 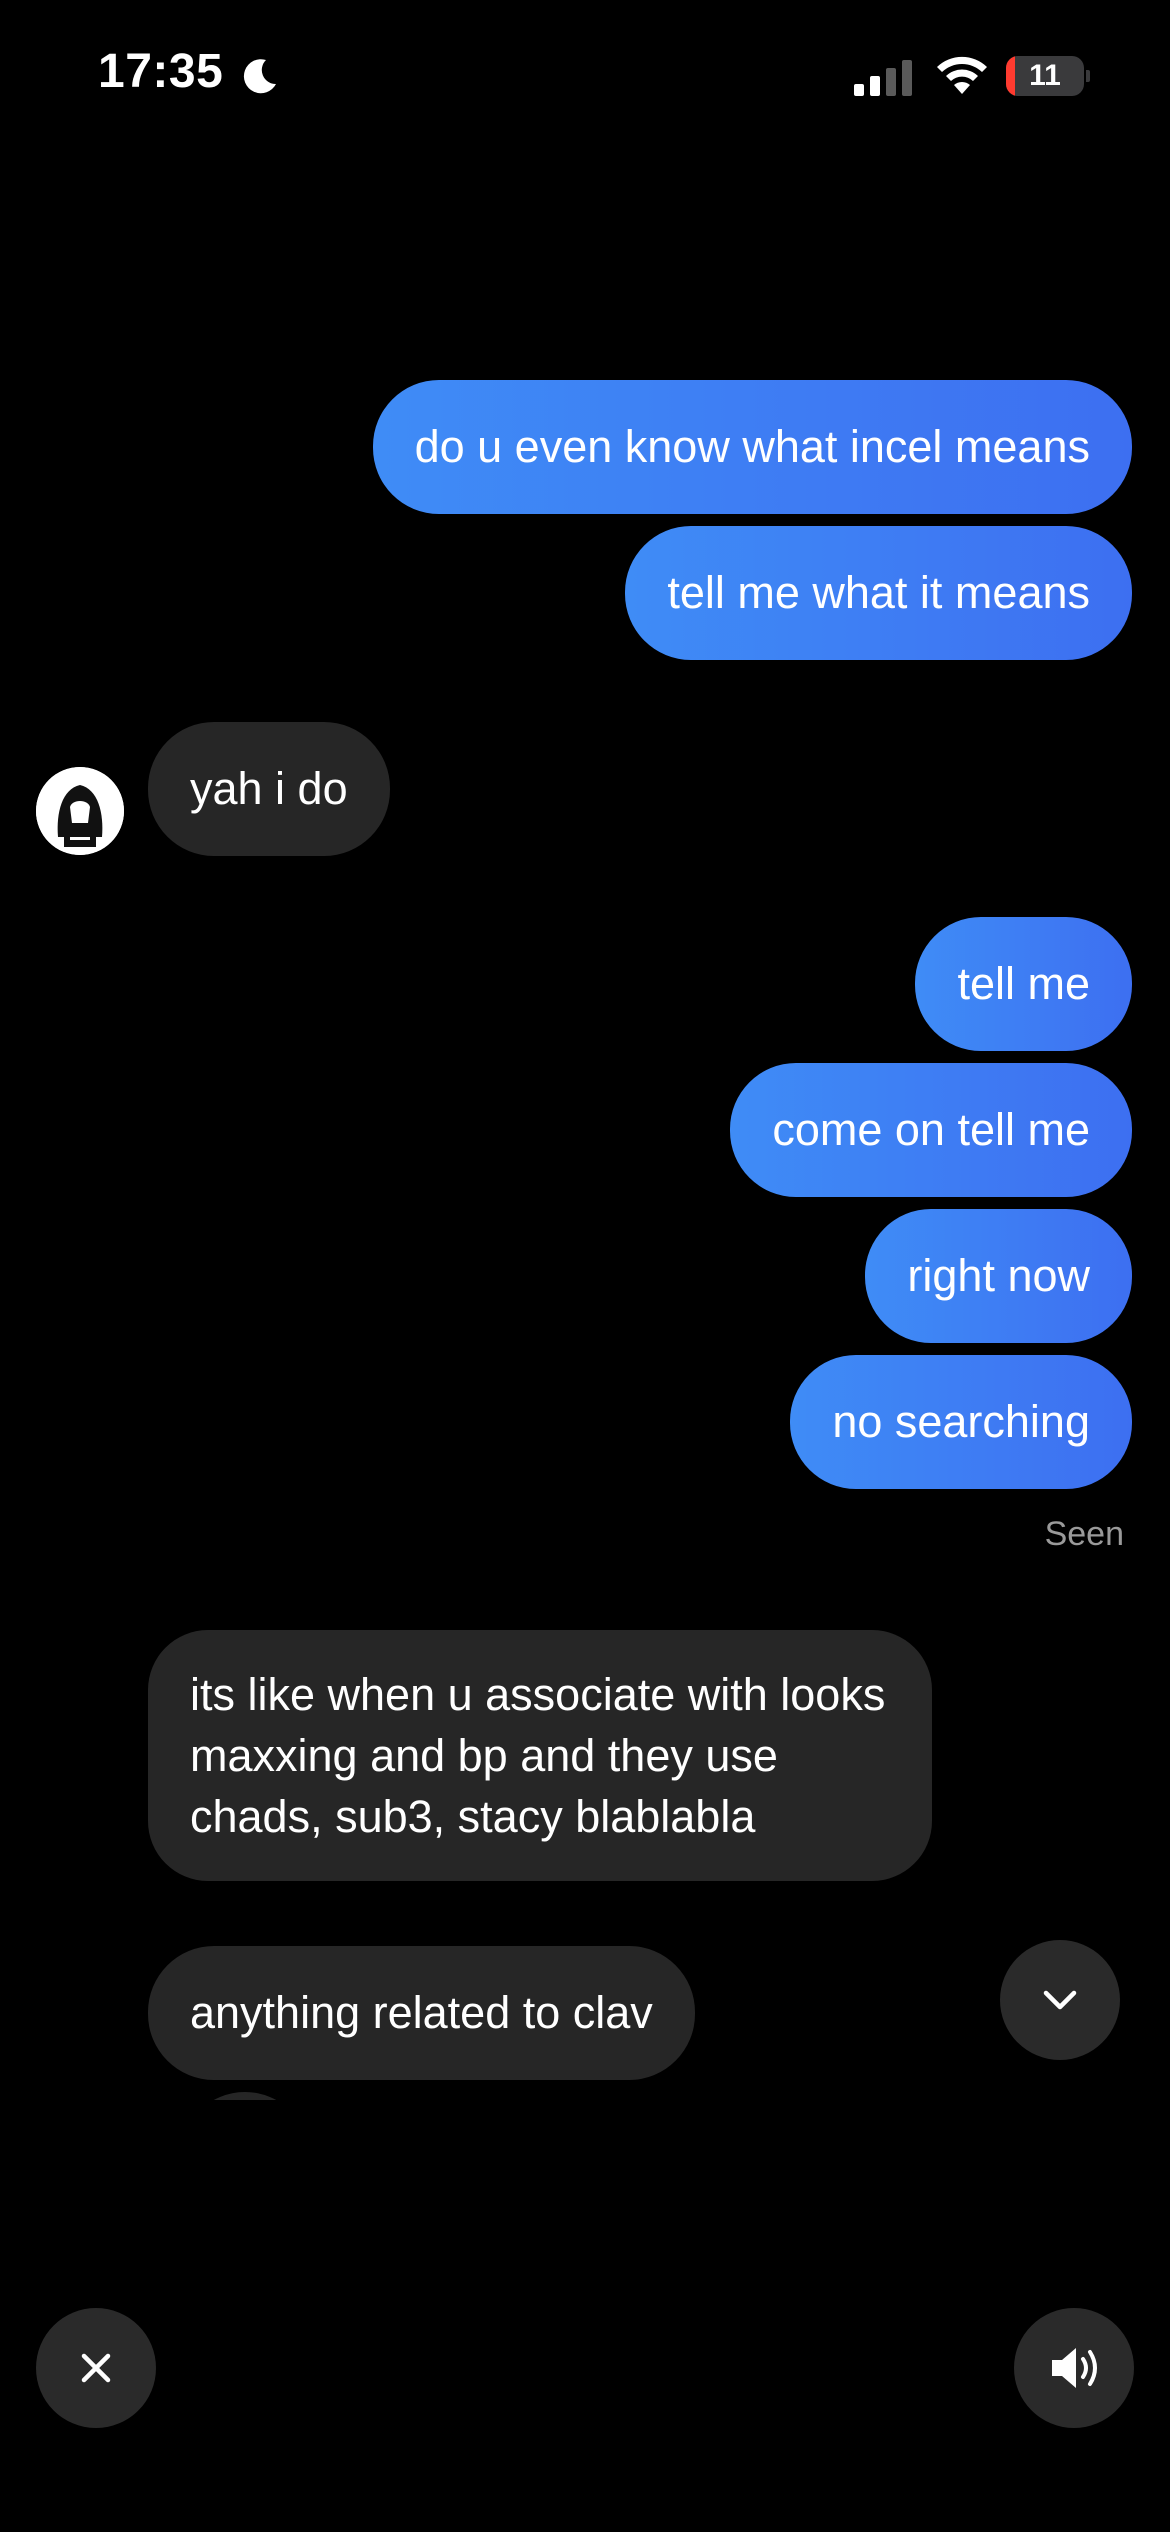 I want to click on sound-button, so click(x=1074, y=2368).